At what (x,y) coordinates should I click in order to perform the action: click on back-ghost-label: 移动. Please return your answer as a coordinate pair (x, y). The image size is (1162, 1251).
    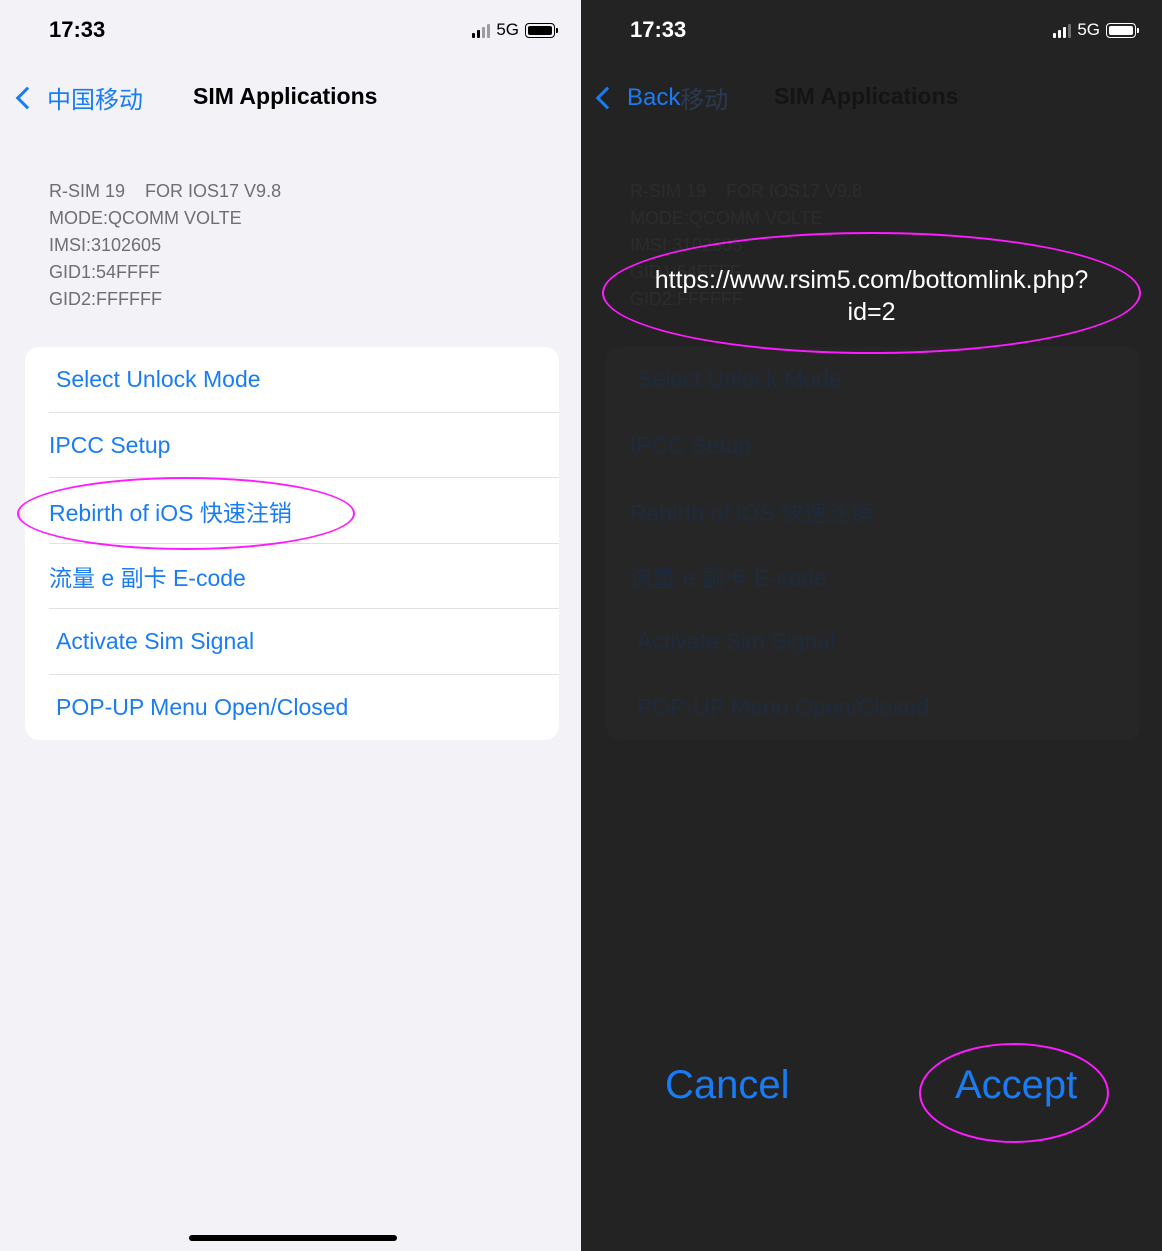
    Looking at the image, I should click on (704, 100).